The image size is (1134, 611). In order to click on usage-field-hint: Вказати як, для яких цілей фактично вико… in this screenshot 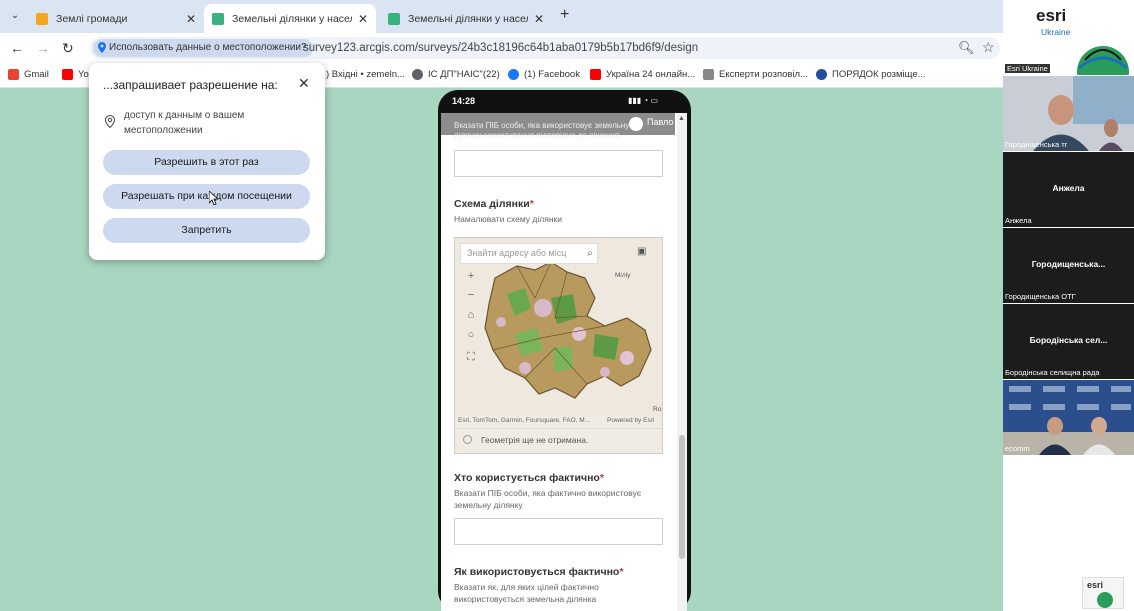, I will do `click(526, 593)`.